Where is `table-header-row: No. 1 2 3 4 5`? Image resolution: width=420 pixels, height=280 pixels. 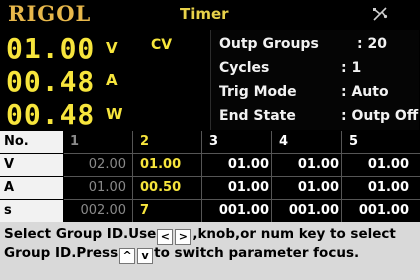
table-header-row: No. 1 2 3 4 5 is located at coordinates (210, 142).